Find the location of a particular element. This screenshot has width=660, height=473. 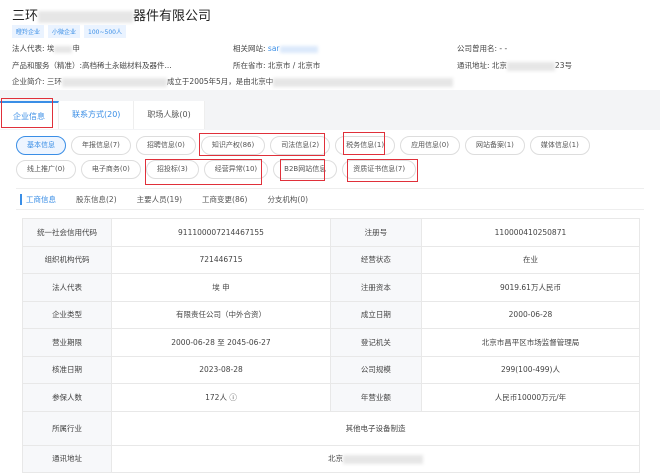

pill-basic-info: 基本信息 is located at coordinates (41, 145).